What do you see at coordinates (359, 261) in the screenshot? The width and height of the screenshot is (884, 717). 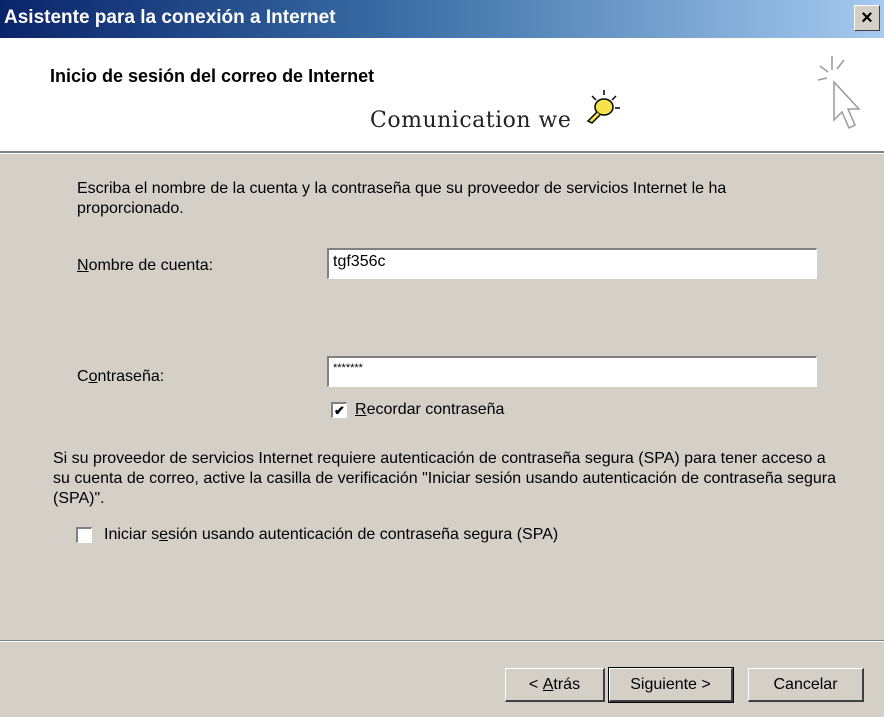 I see `account-name-value: tgf356c` at bounding box center [359, 261].